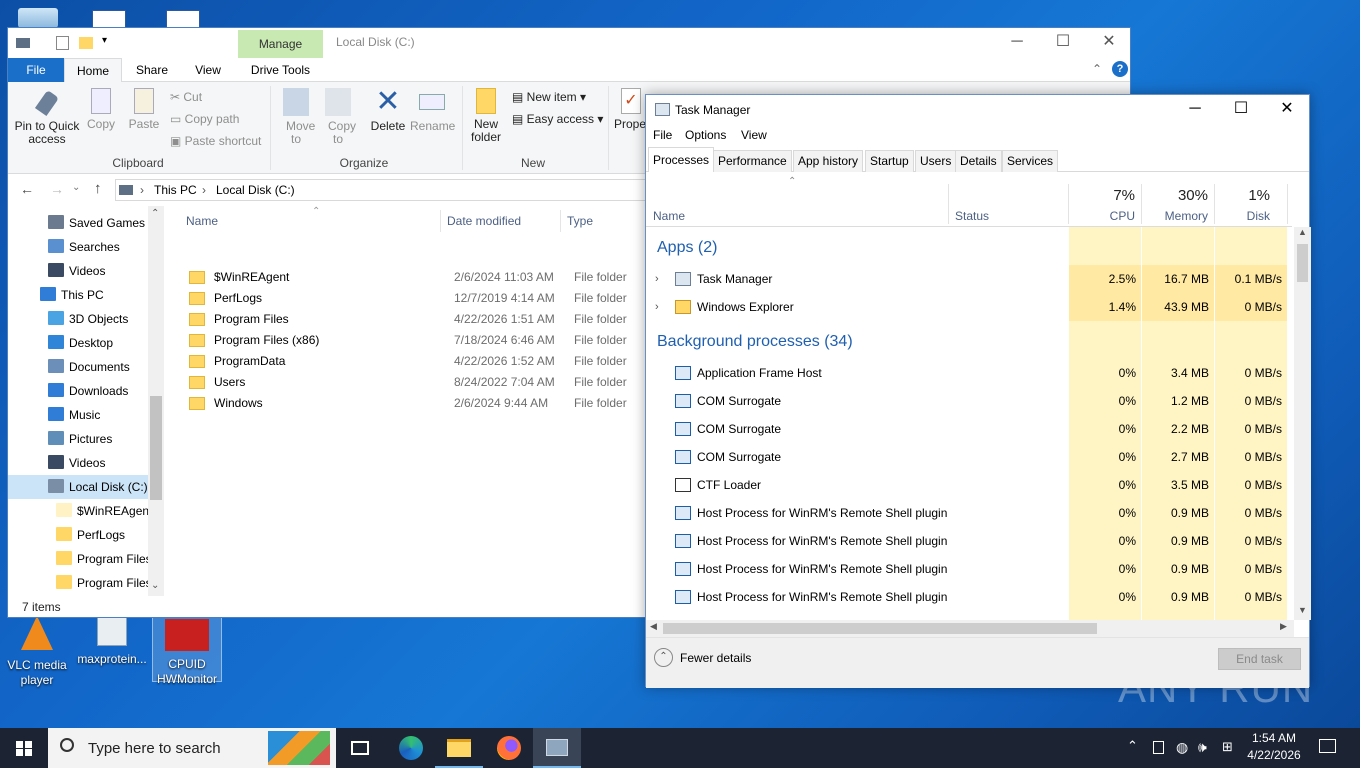 This screenshot has width=1360, height=768. What do you see at coordinates (104, 40) in the screenshot?
I see `chevron-down-icon: ▾` at bounding box center [104, 40].